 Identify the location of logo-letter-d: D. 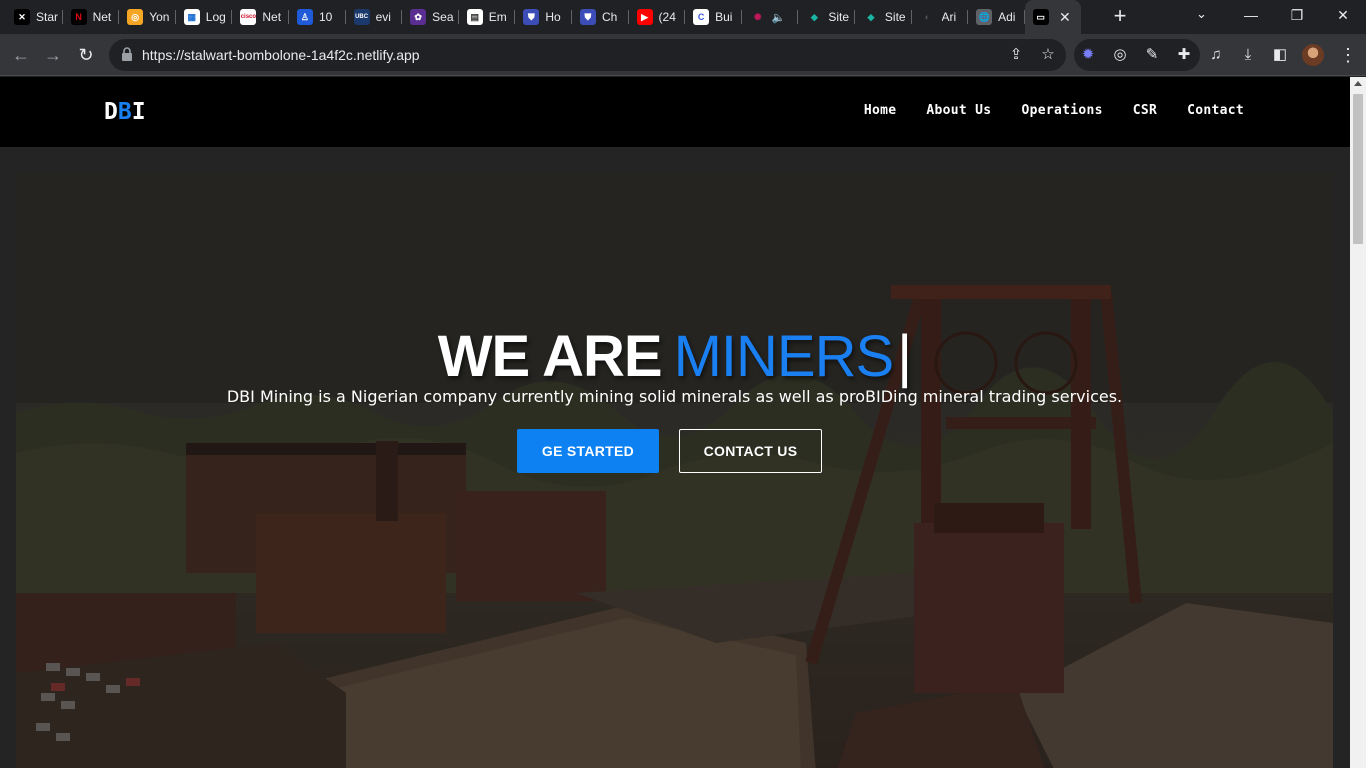
(111, 112).